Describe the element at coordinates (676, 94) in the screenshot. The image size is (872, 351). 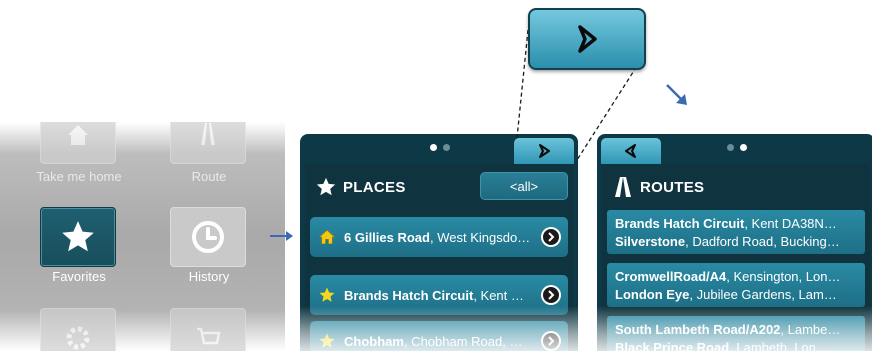
I see `down-right-arrow-icon` at that location.